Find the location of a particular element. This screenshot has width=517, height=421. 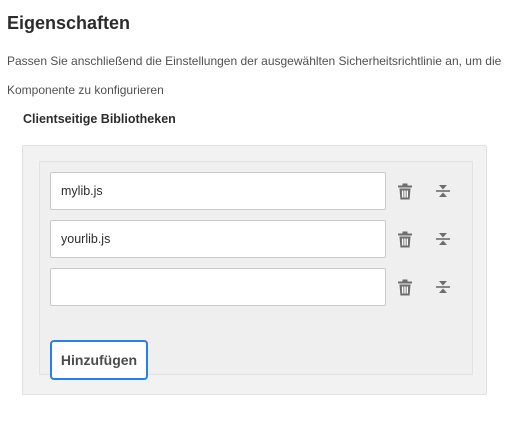

page-title: Eigenschaften is located at coordinates (69, 23).